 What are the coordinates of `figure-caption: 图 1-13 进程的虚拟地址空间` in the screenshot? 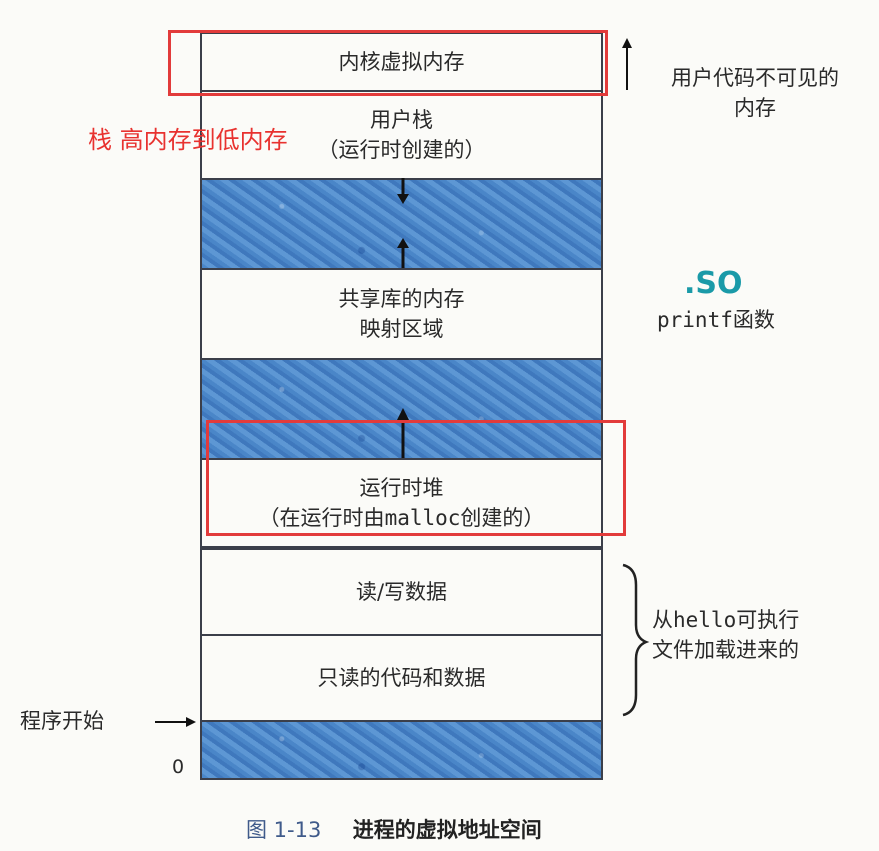 It's located at (394, 829).